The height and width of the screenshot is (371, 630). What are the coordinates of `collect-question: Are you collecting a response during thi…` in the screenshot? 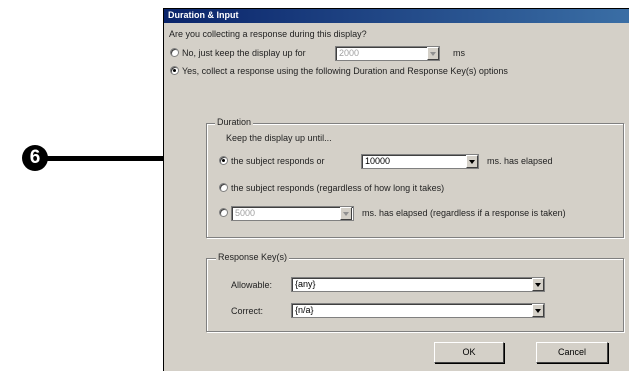 It's located at (268, 34).